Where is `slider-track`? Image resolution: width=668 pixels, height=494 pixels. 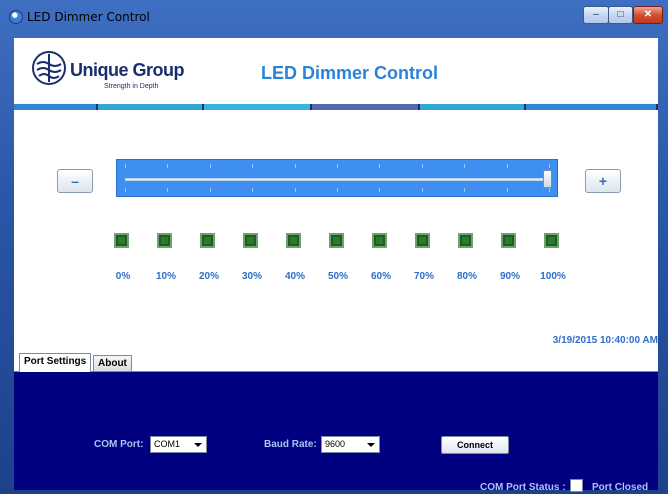
slider-track is located at coordinates (337, 179).